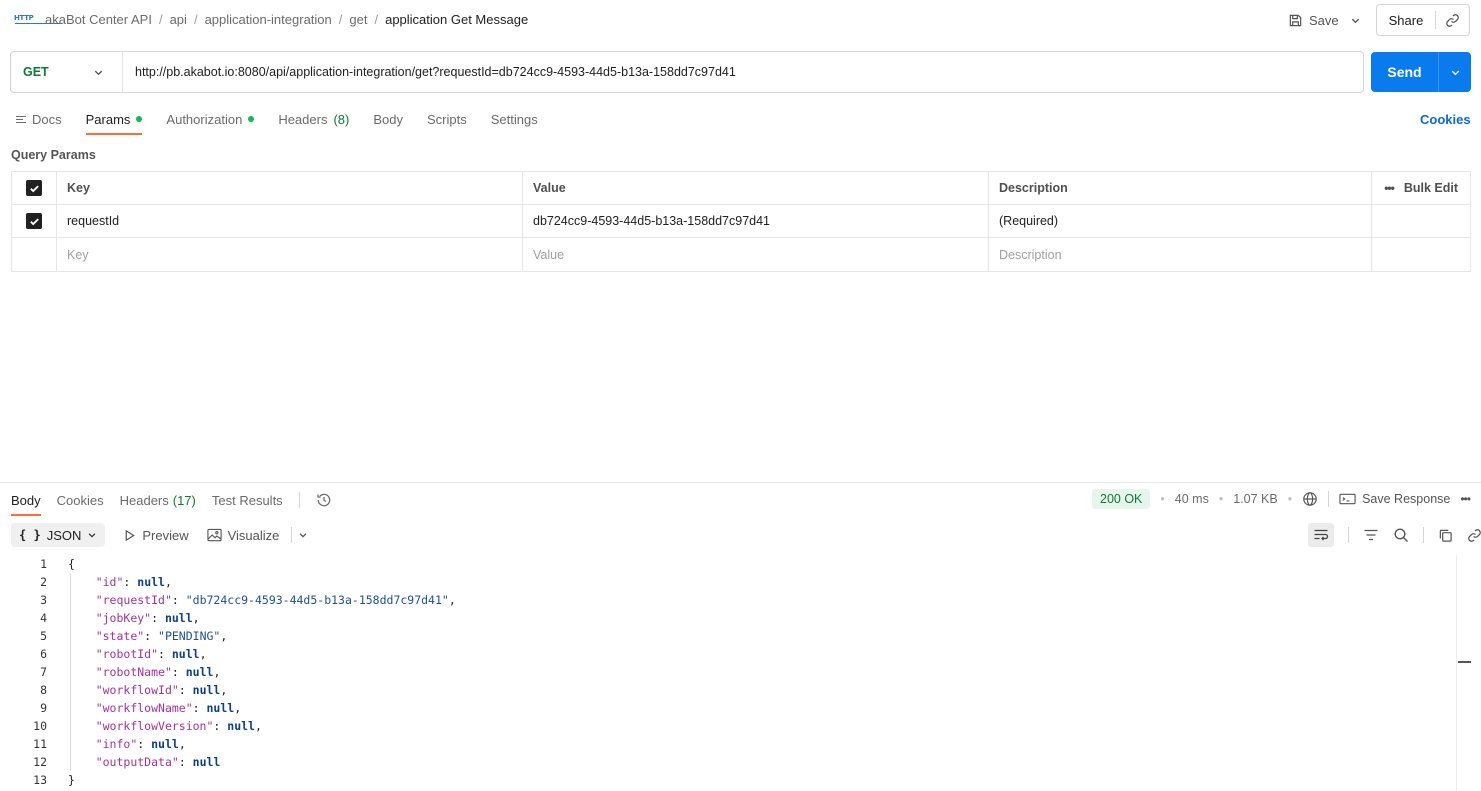 This screenshot has height=791, width=1481. Describe the element at coordinates (36, 72) in the screenshot. I see `method-label: GET` at that location.